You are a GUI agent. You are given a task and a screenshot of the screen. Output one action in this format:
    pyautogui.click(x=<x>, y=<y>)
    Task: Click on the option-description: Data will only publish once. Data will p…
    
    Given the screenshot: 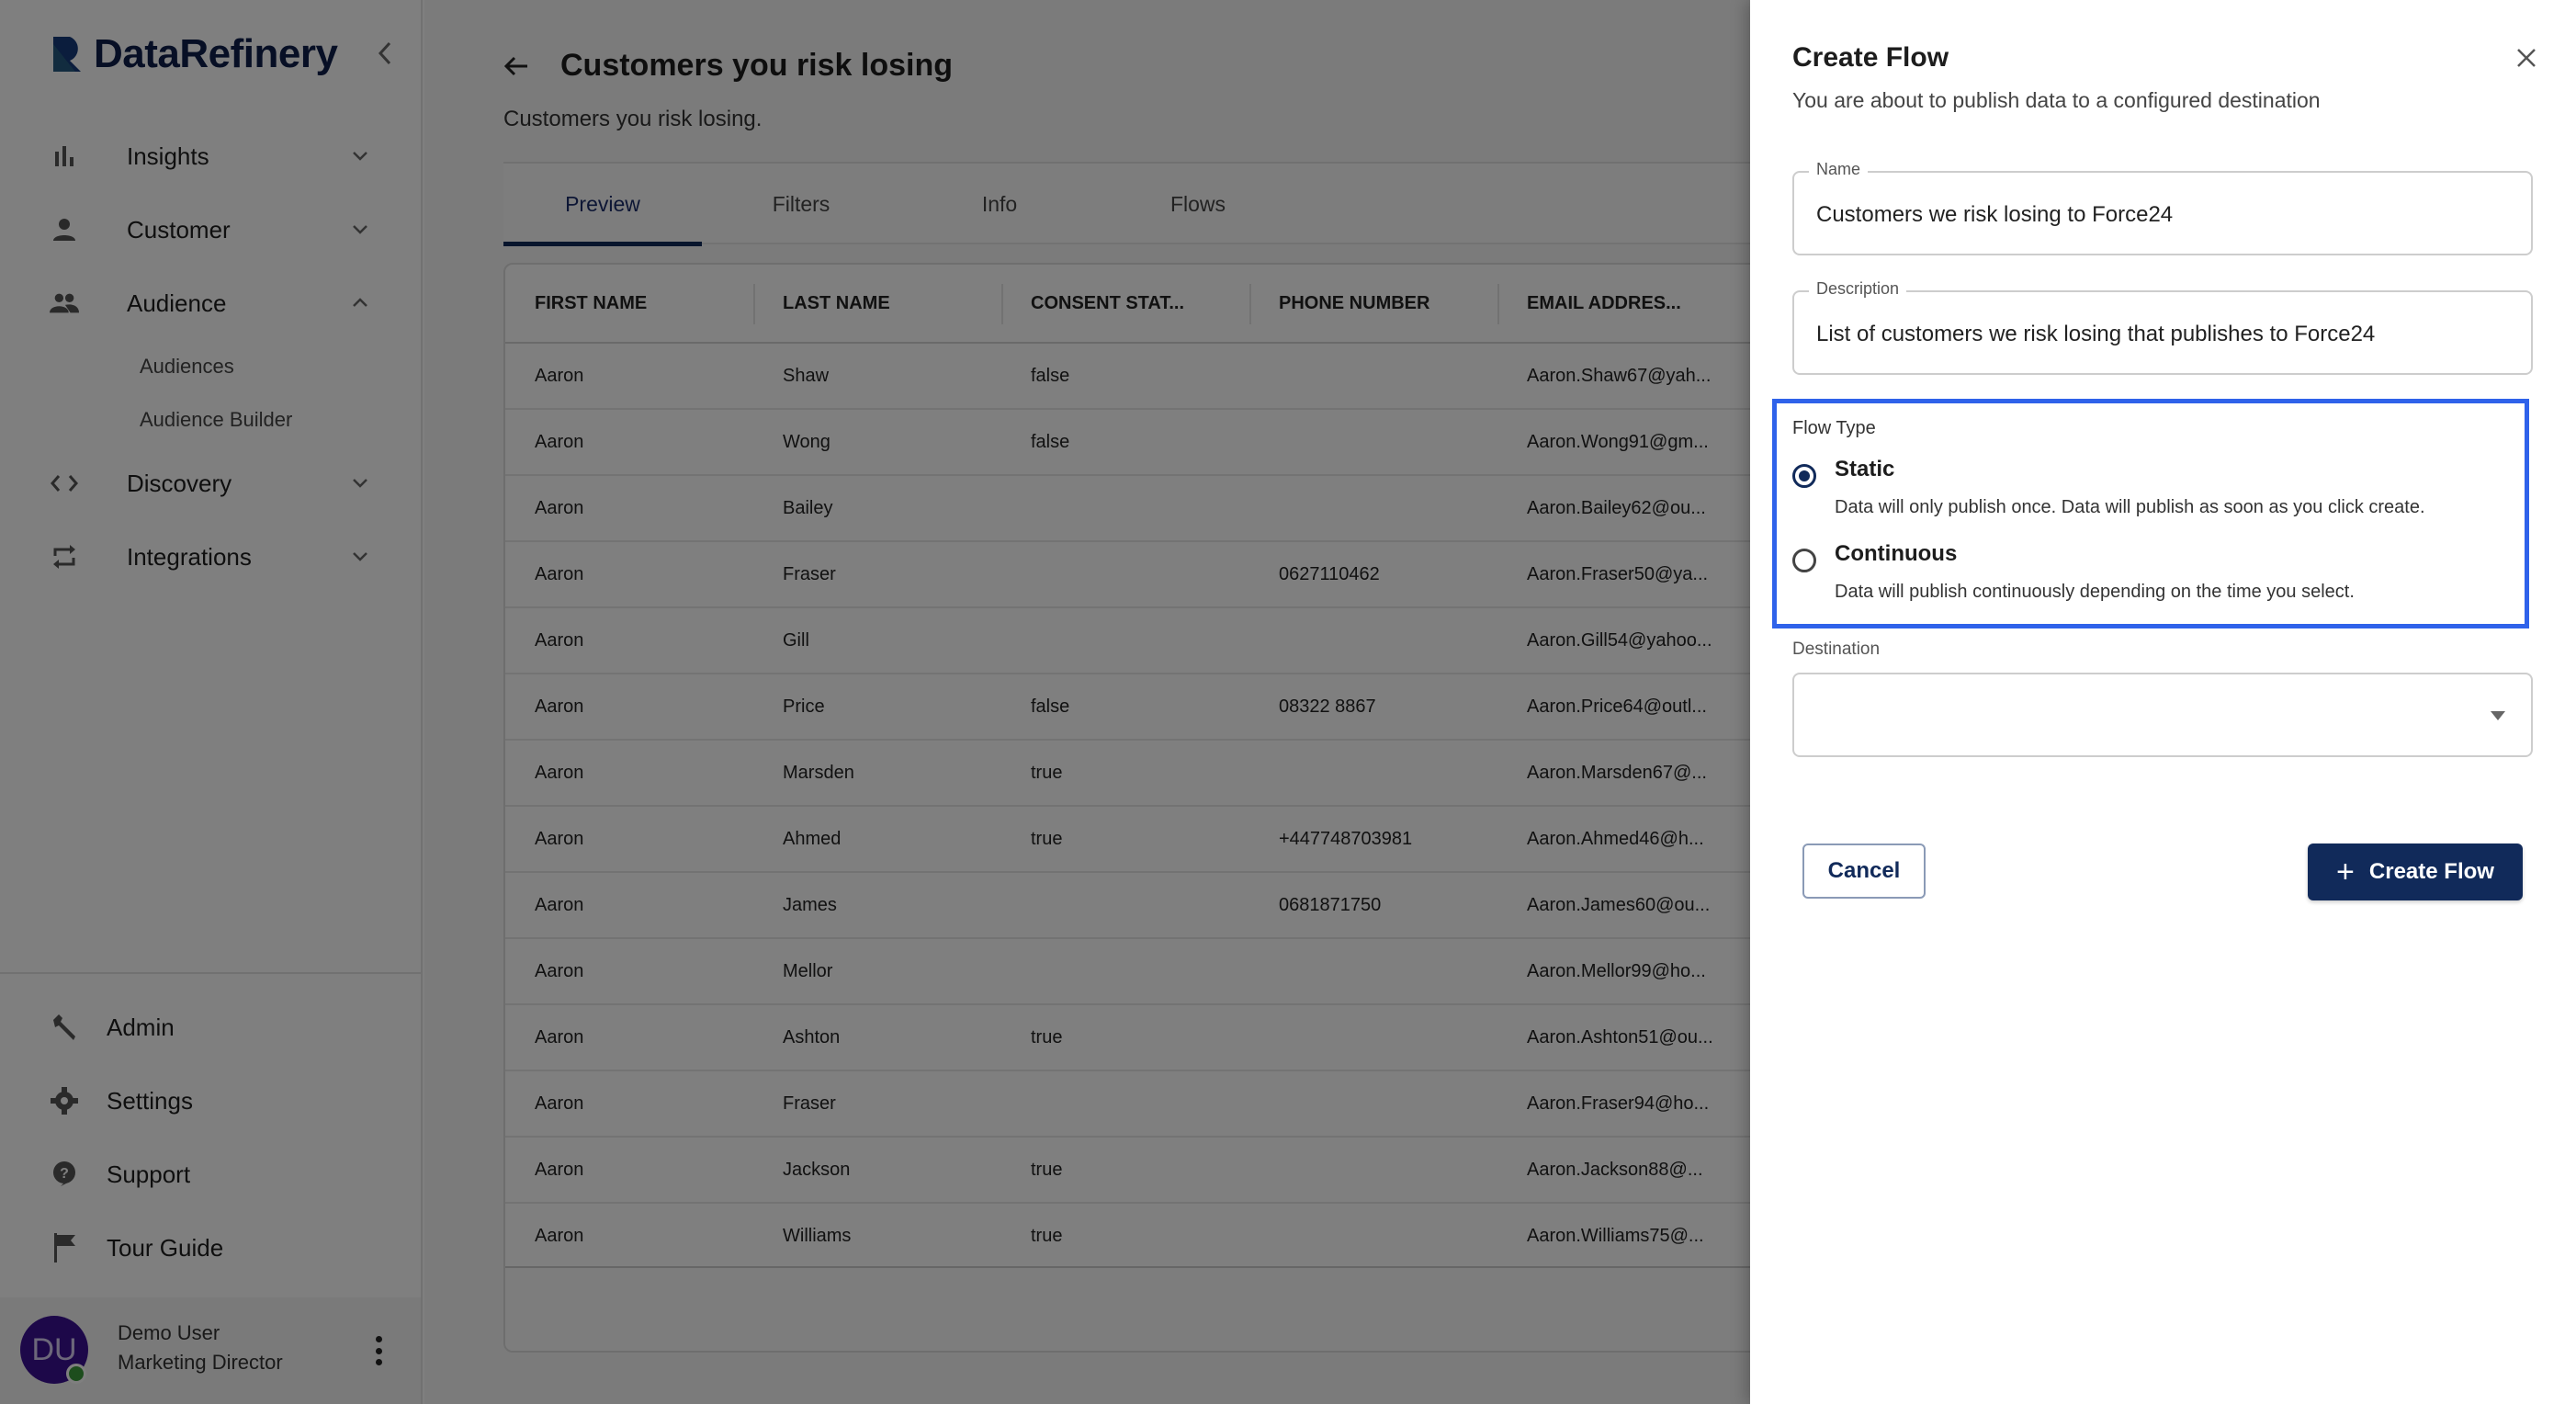 What is the action you would take?
    pyautogui.click(x=2130, y=507)
    